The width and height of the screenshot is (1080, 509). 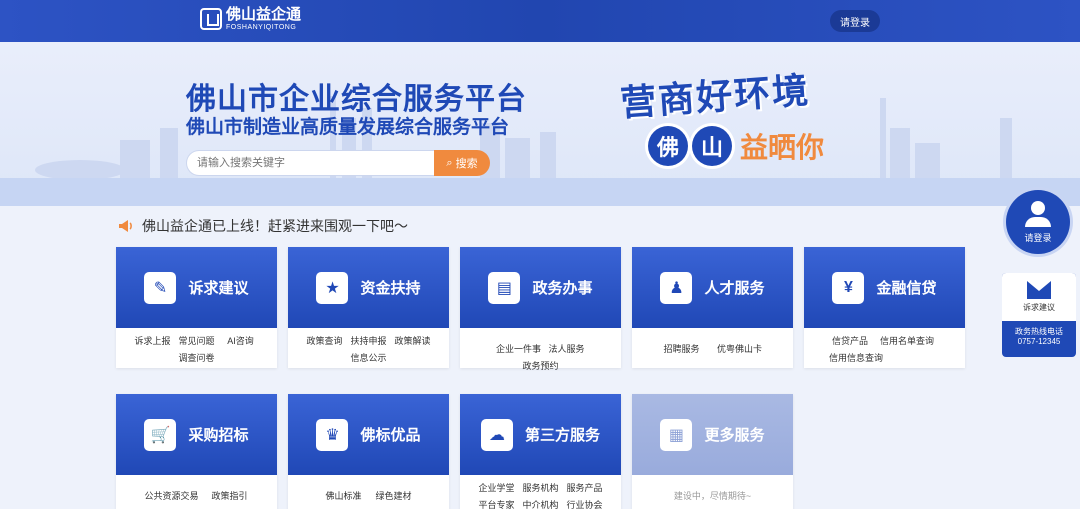 What do you see at coordinates (390, 288) in the screenshot?
I see `card-title: 资金扶持` at bounding box center [390, 288].